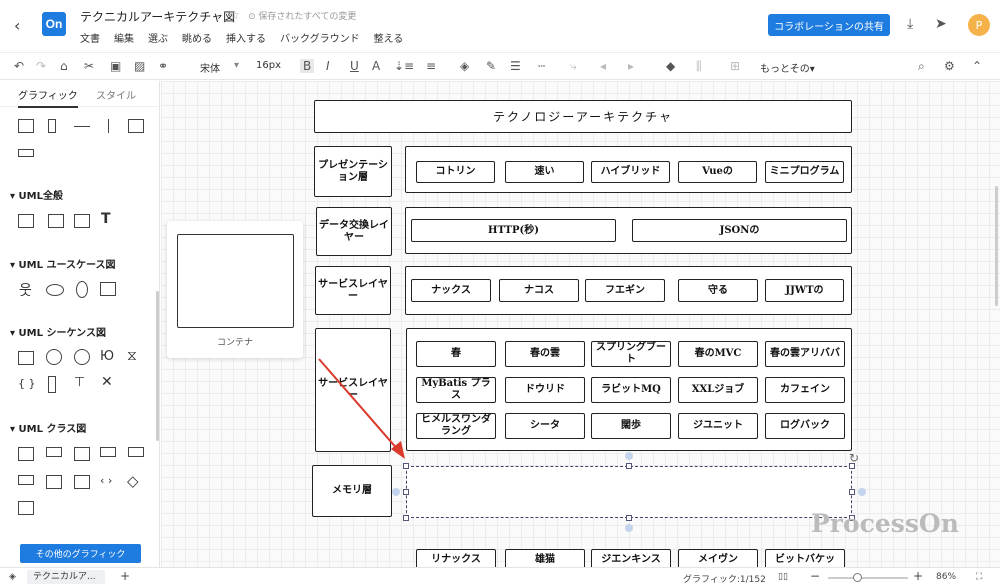  What do you see at coordinates (431, 66) in the screenshot?
I see `align-icon: ≡` at bounding box center [431, 66].